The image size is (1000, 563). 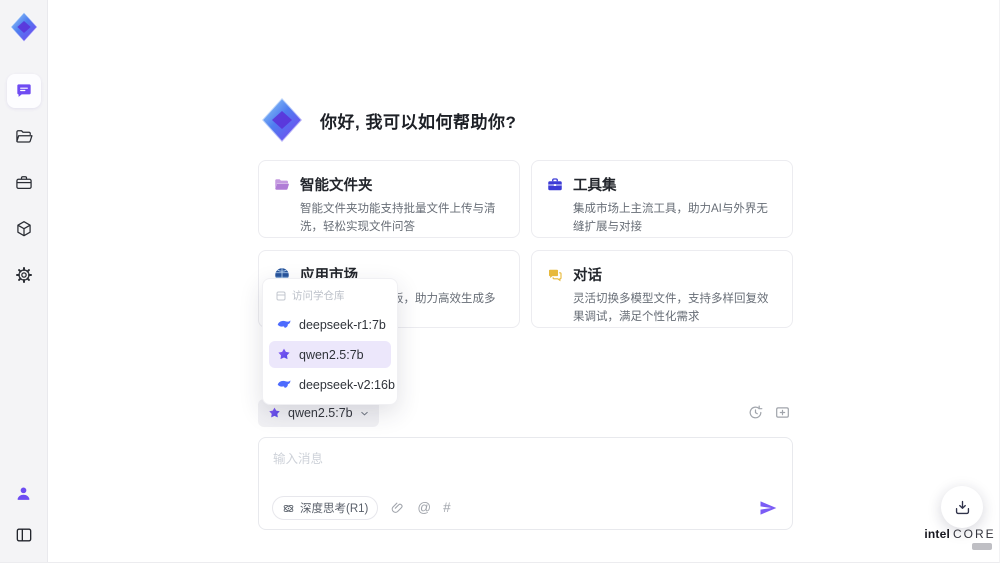 I want to click on card-toolset: 工具集 集成市场上主流工具，助力AI与外界无缝扩展与对接, so click(x=662, y=199).